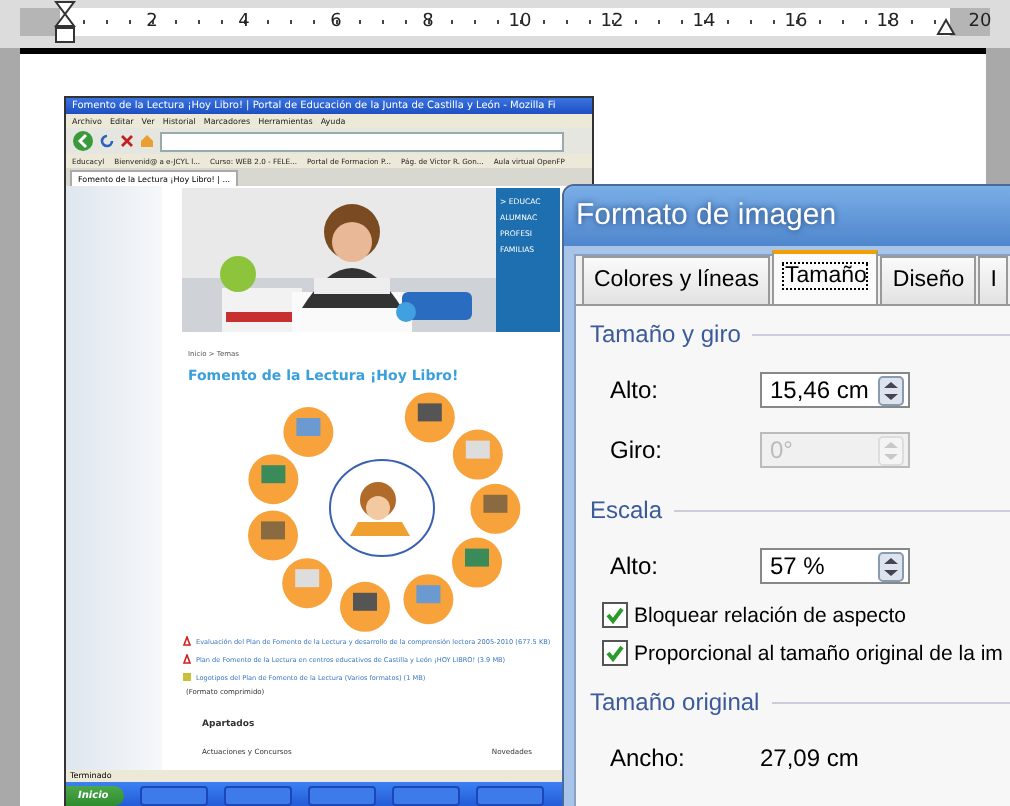 Image resolution: width=1010 pixels, height=806 pixels. What do you see at coordinates (107, 141) in the screenshot?
I see `reload-icon` at bounding box center [107, 141].